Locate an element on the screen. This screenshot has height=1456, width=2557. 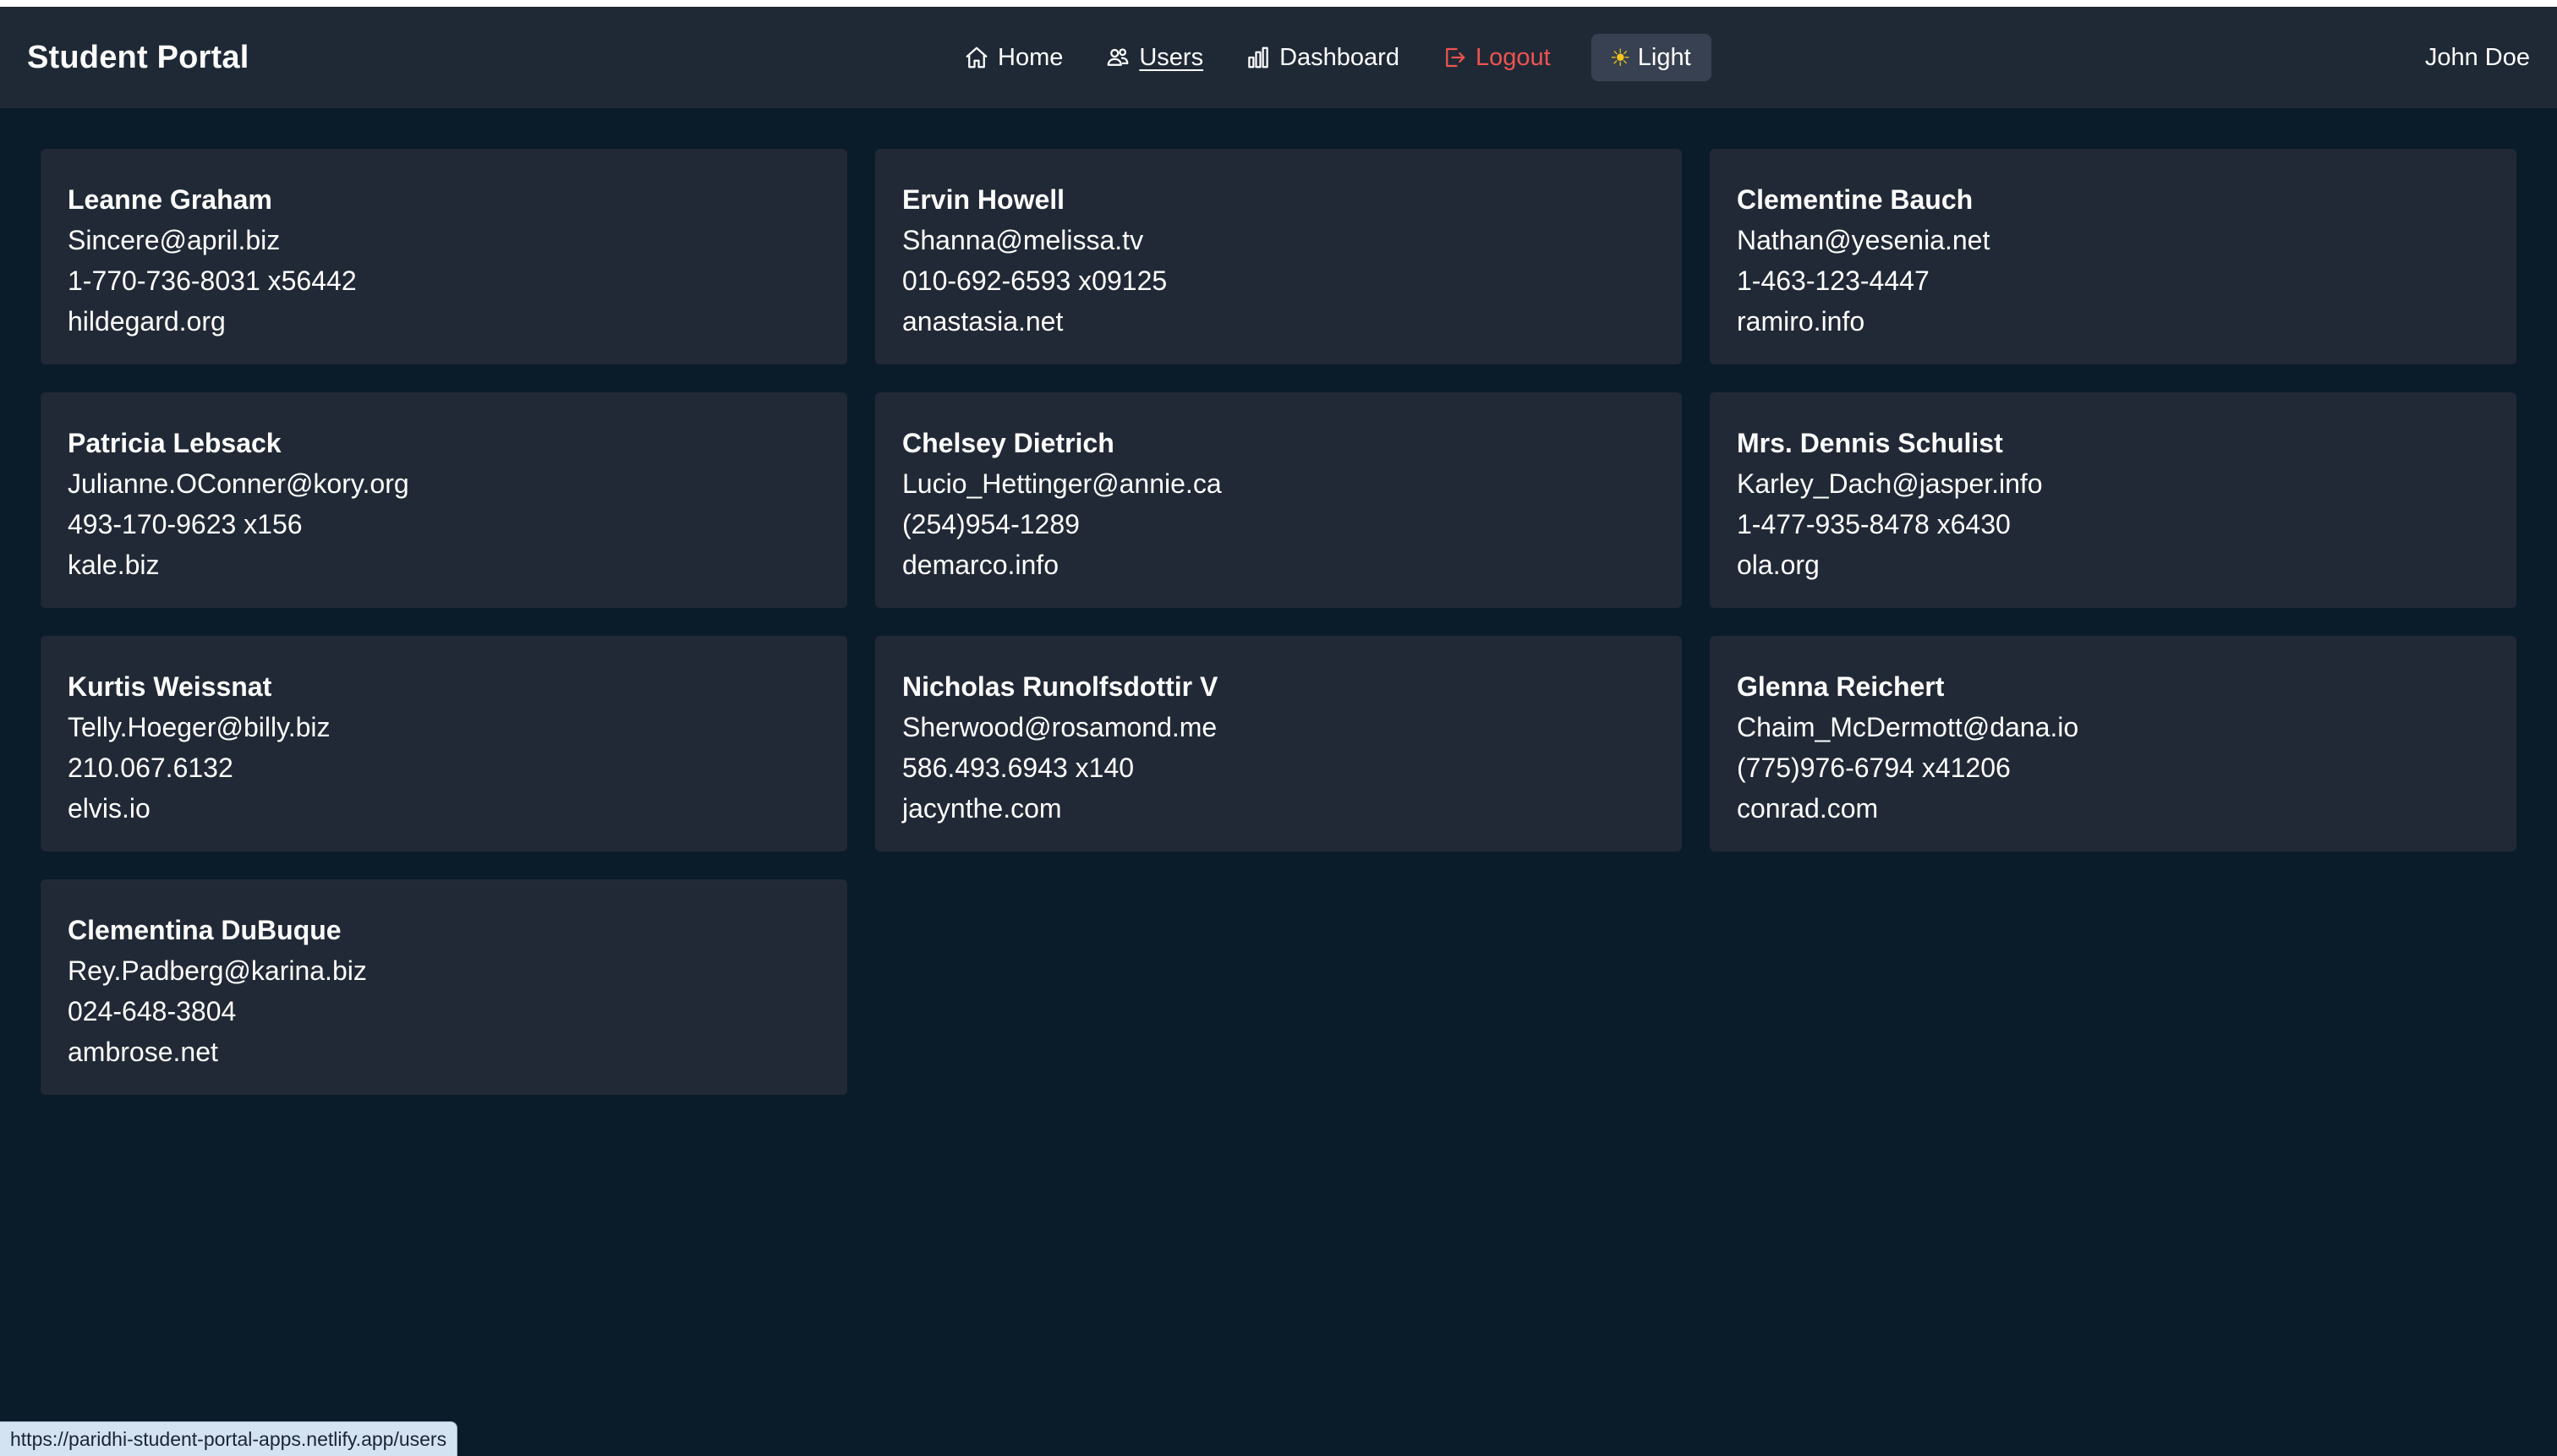
nav-home-label: Home is located at coordinates (1031, 57).